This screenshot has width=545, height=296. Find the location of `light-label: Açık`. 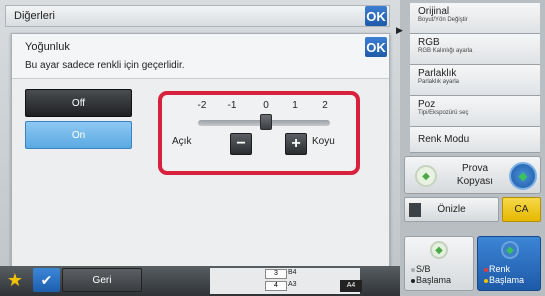

light-label: Açık is located at coordinates (182, 141).